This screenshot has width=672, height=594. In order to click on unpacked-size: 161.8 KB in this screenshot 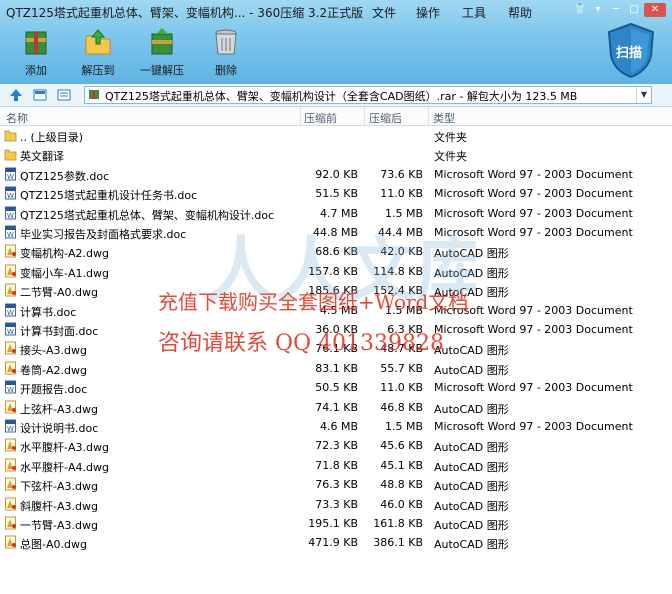, I will do `click(398, 523)`.